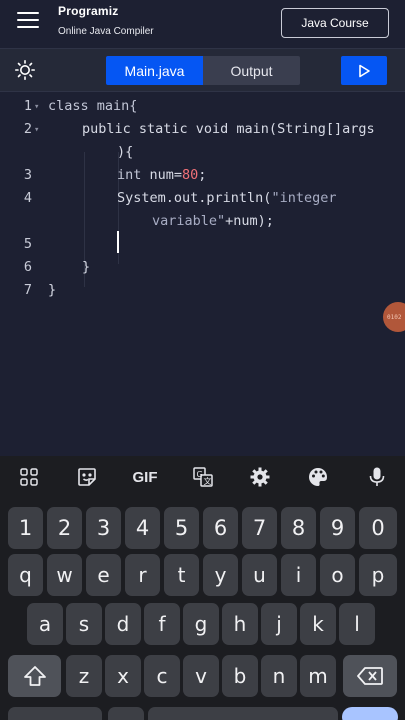  What do you see at coordinates (249, 221) in the screenshot?
I see `code-token: +num);` at bounding box center [249, 221].